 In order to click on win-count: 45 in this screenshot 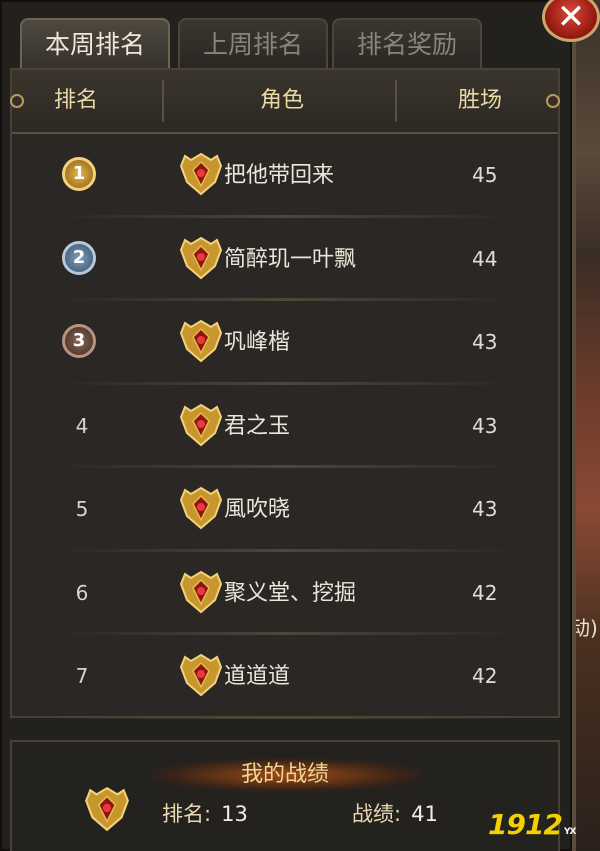, I will do `click(485, 175)`.